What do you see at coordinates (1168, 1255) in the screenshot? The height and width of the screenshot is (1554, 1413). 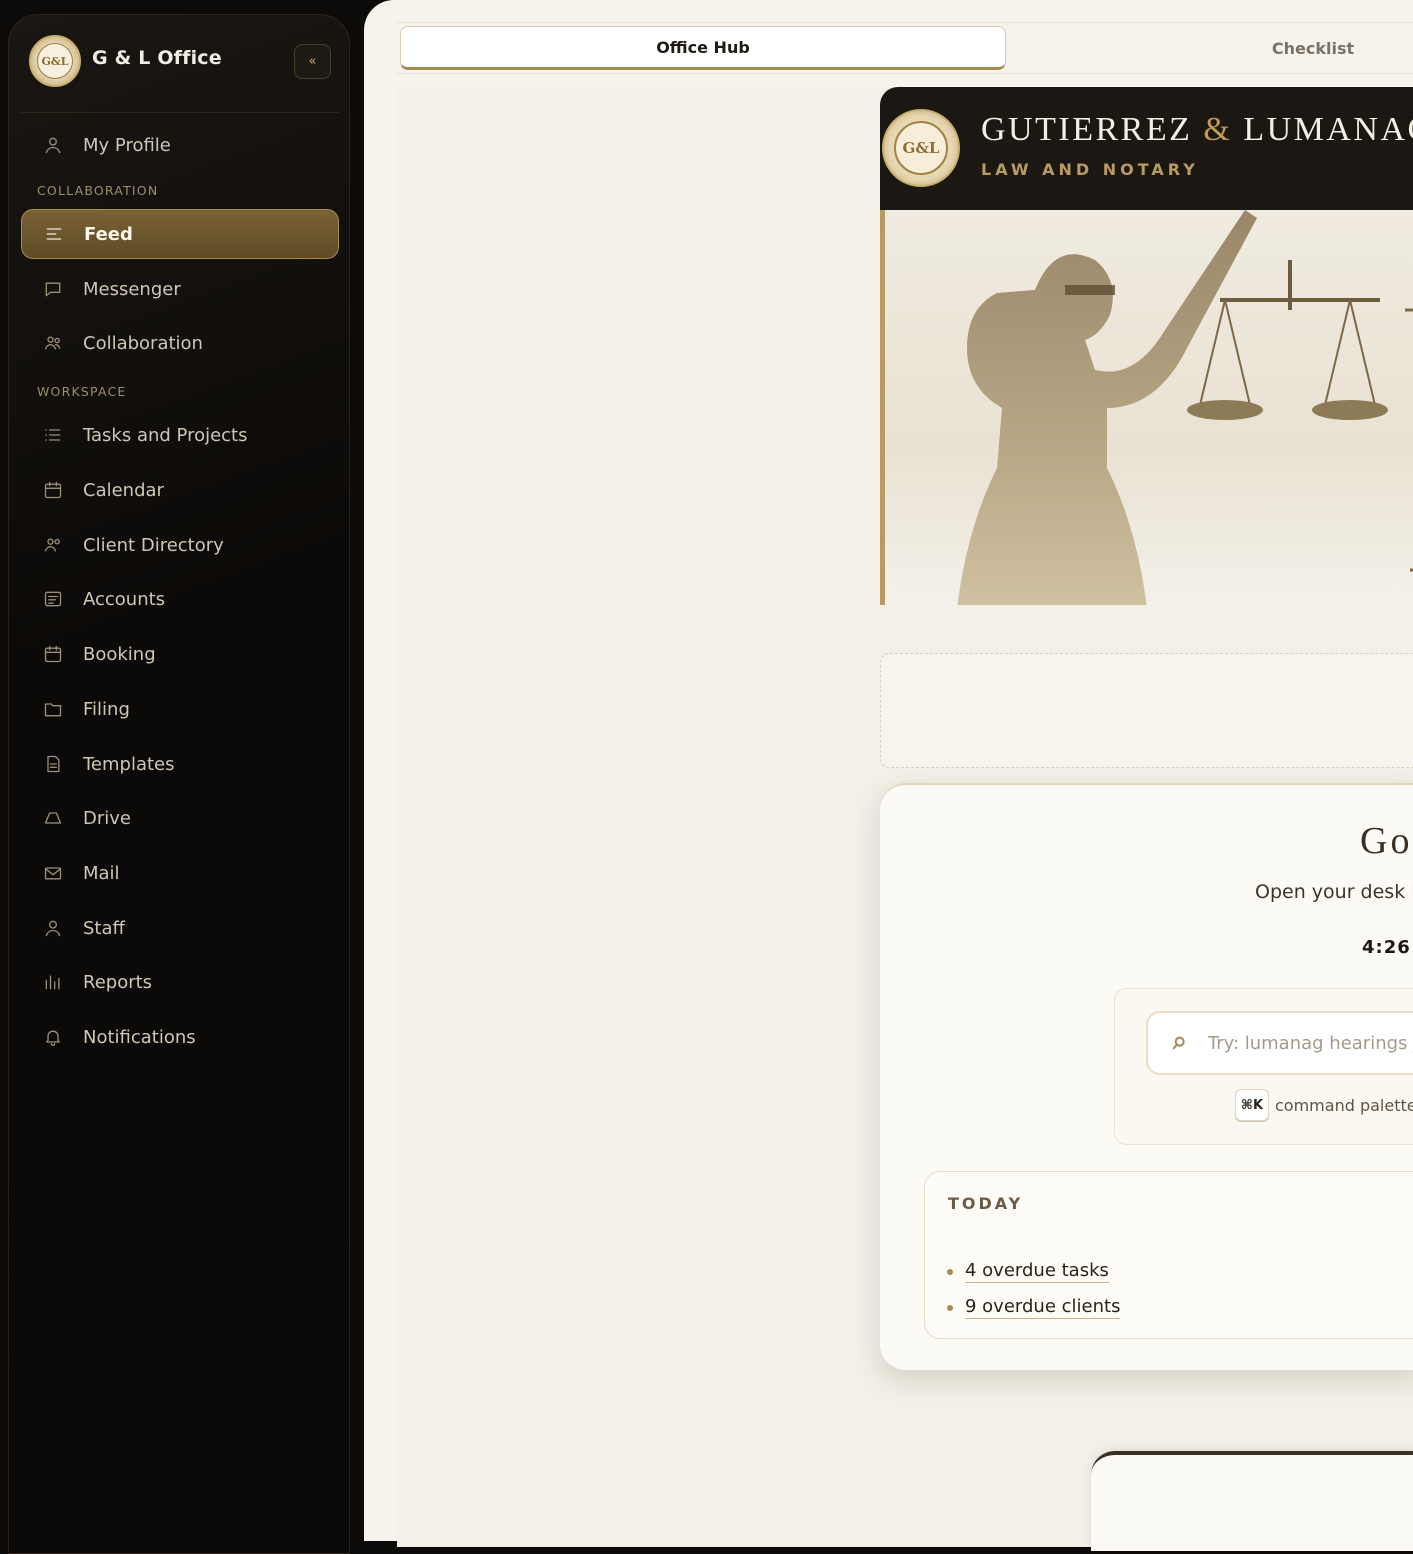 I see `today-panel: TODAY 4 overdue tasks 9 overdue clients` at bounding box center [1168, 1255].